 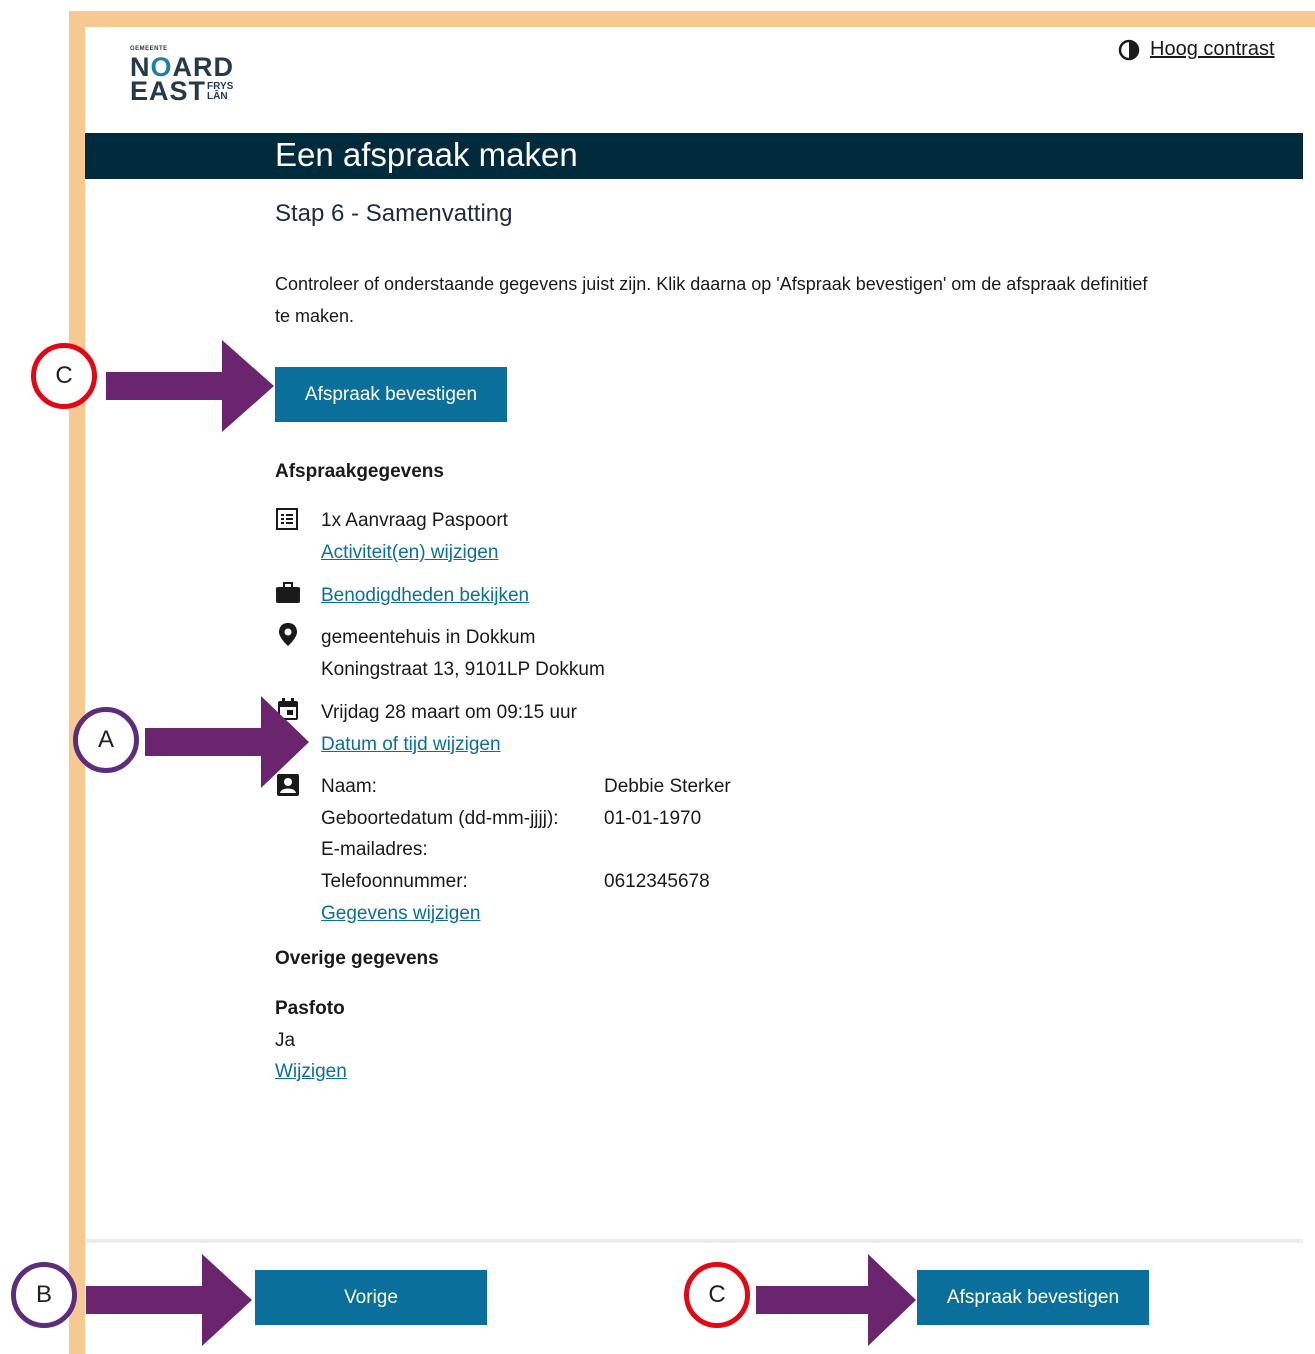 What do you see at coordinates (357, 958) in the screenshot?
I see `other-heading: Overige gegevens` at bounding box center [357, 958].